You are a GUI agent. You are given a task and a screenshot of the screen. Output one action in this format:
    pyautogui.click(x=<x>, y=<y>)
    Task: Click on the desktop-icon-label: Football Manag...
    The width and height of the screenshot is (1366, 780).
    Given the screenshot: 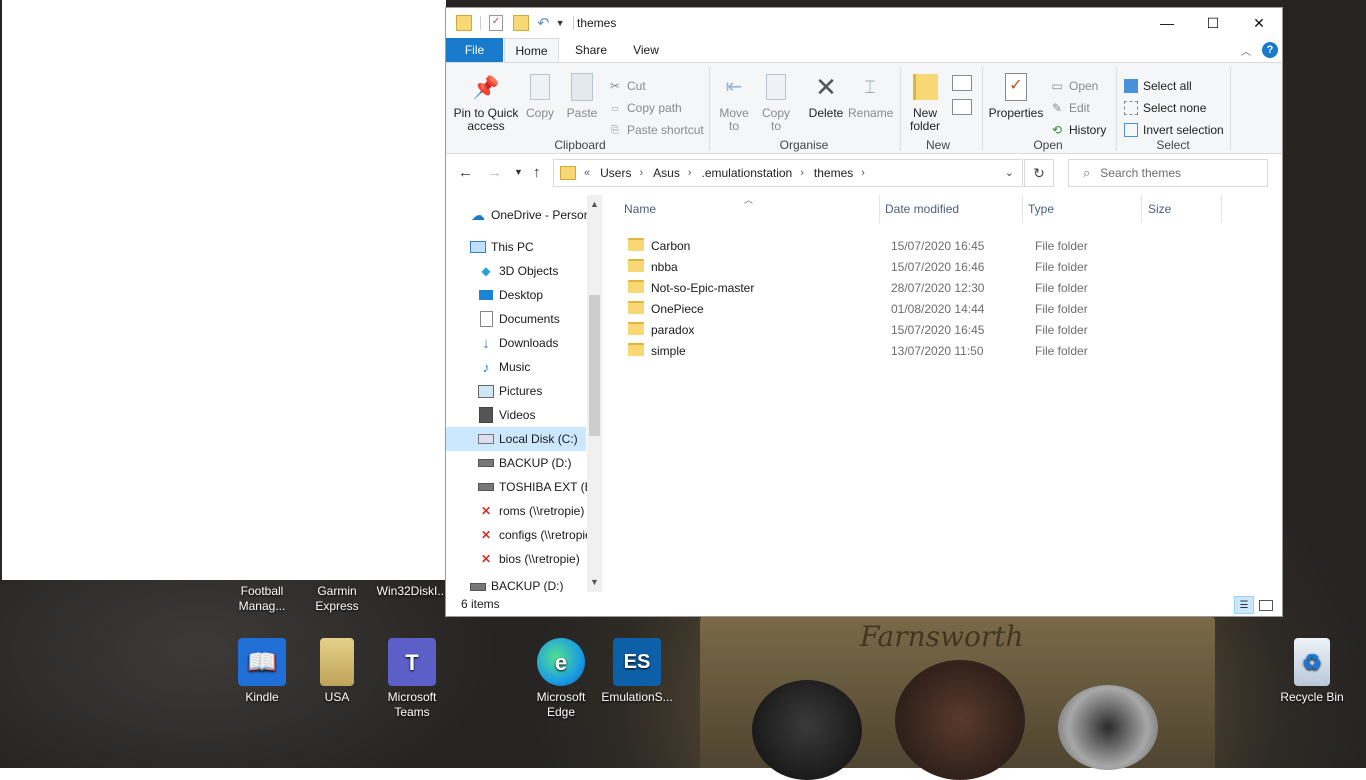 What is the action you would take?
    pyautogui.click(x=262, y=599)
    